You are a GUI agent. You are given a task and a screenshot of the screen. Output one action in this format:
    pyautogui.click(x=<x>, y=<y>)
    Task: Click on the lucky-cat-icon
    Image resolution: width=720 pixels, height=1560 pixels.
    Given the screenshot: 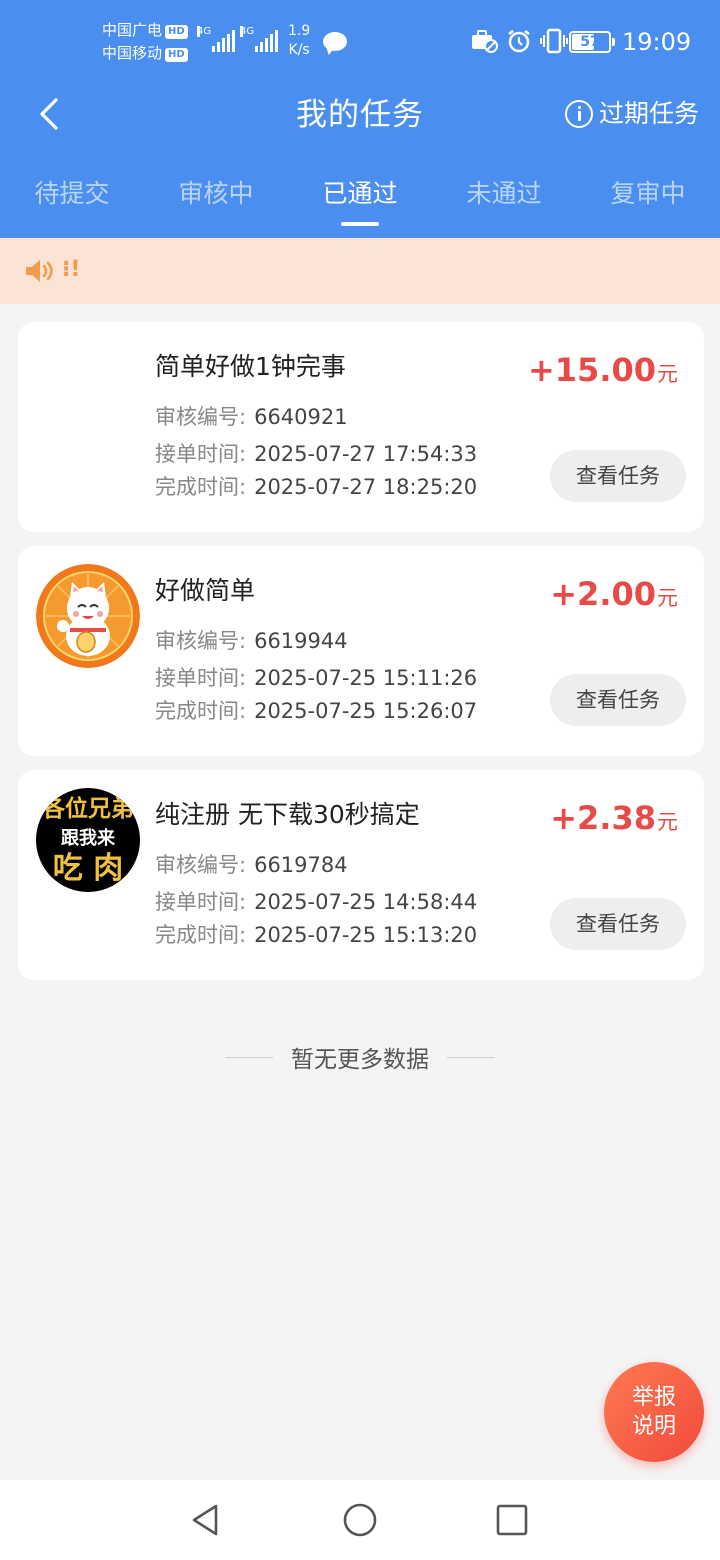 What is the action you would take?
    pyautogui.click(x=88, y=616)
    